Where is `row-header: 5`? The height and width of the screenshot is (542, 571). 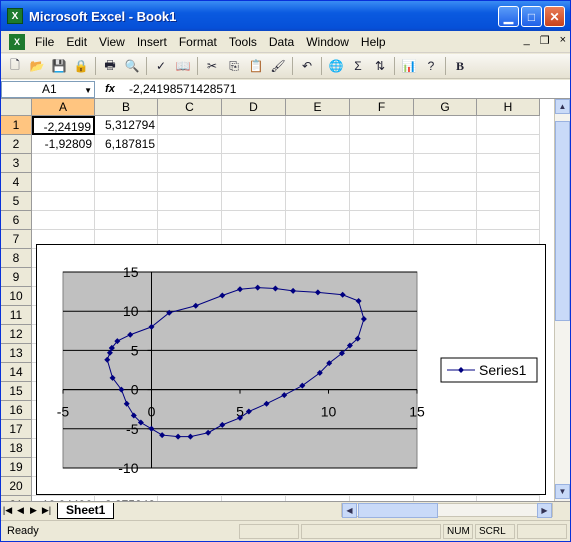 row-header: 5 is located at coordinates (16, 201).